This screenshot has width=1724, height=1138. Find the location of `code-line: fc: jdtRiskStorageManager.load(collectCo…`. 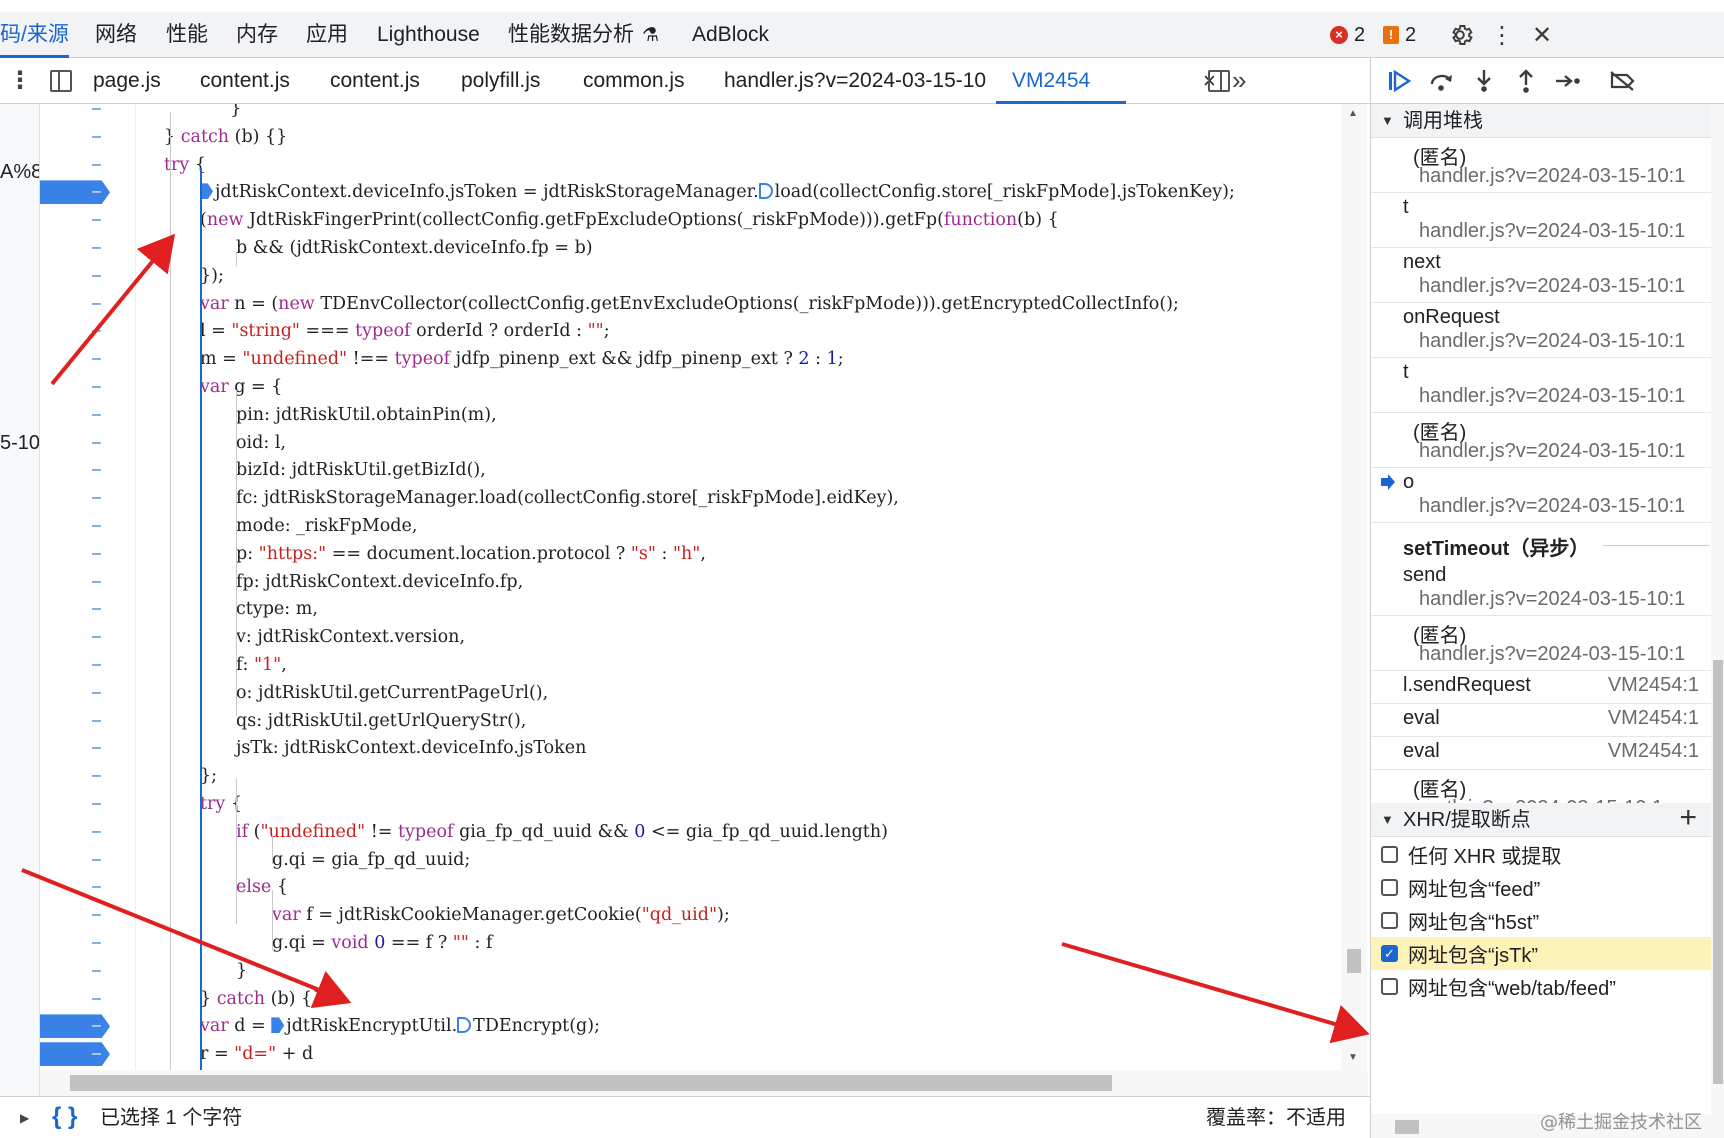

code-line: fc: jdtRiskStorageManager.load(collectCo… is located at coordinates (567, 498).